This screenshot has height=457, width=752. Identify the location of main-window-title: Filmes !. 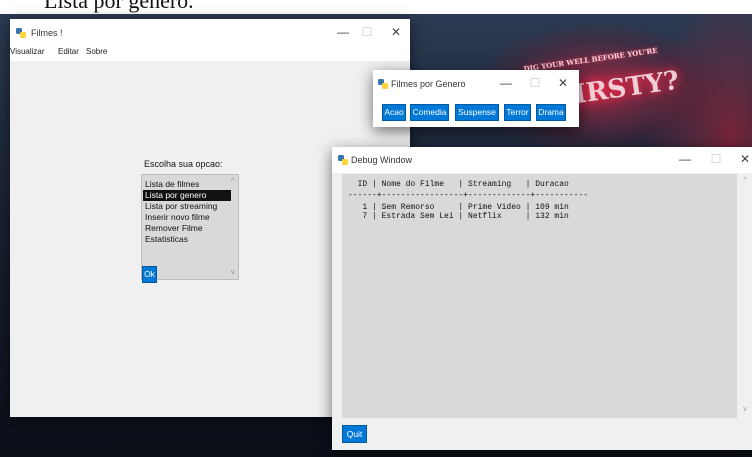
(47, 33).